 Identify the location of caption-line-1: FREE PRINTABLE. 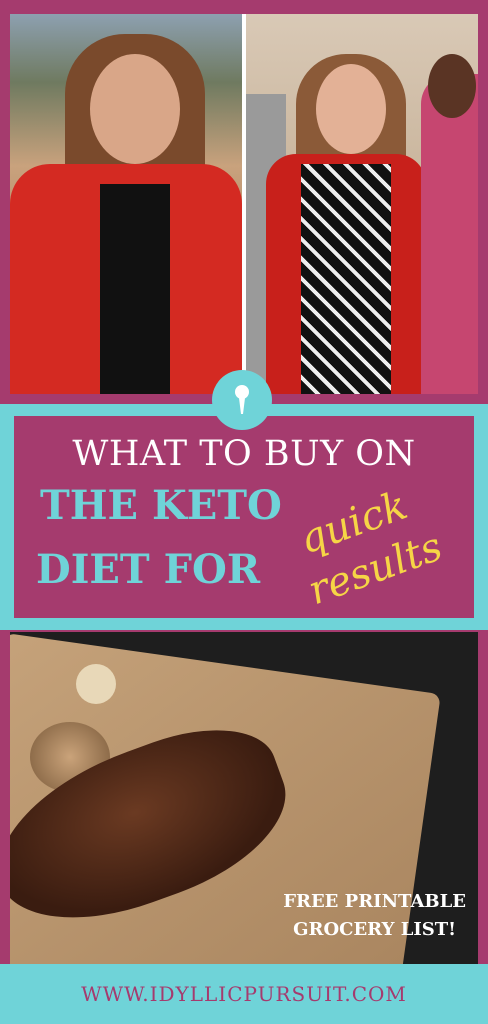
(374, 901).